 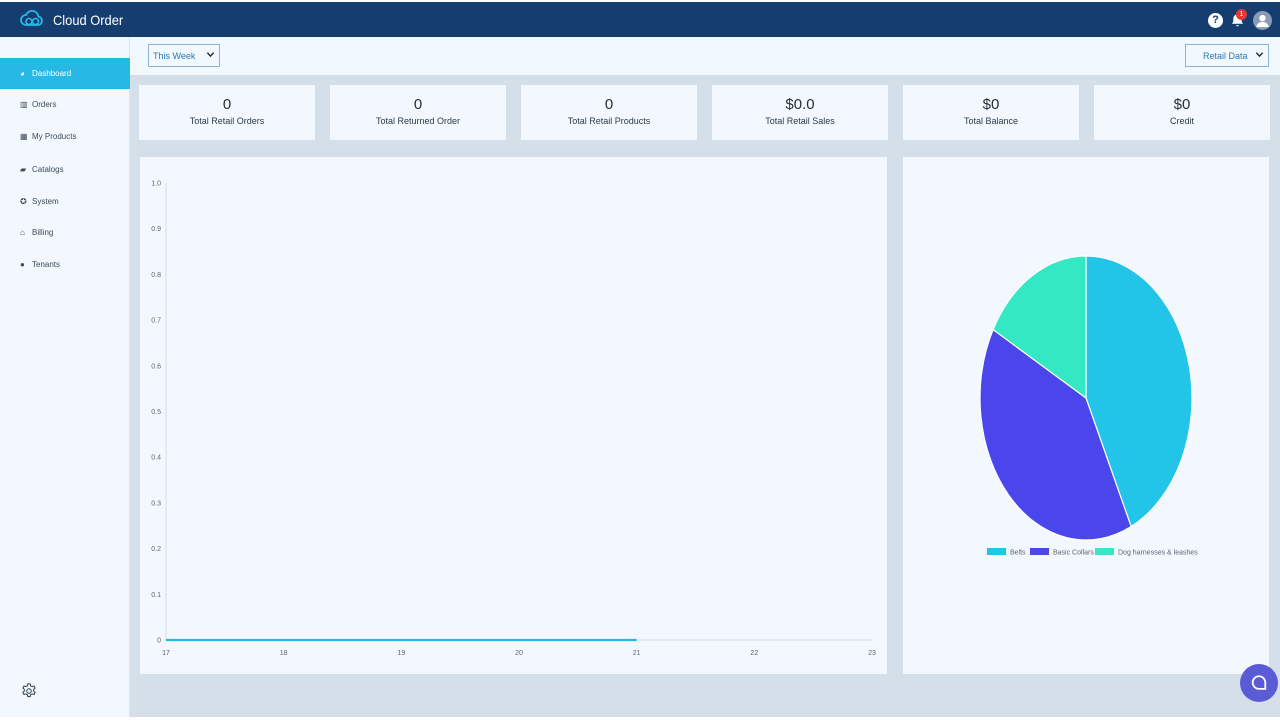 I want to click on y-tick-label: 0.6, so click(x=156, y=366).